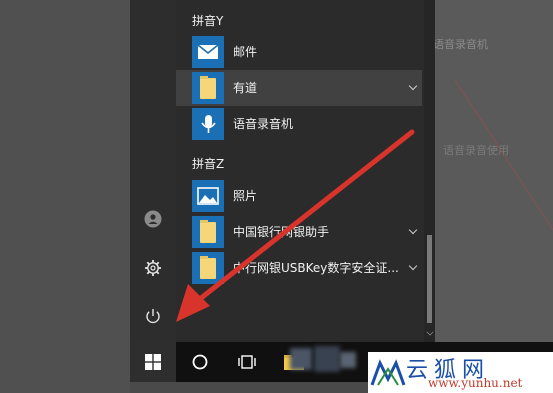 Image resolution: width=553 pixels, height=393 pixels. I want to click on watermark-logo-icon, so click(388, 372).